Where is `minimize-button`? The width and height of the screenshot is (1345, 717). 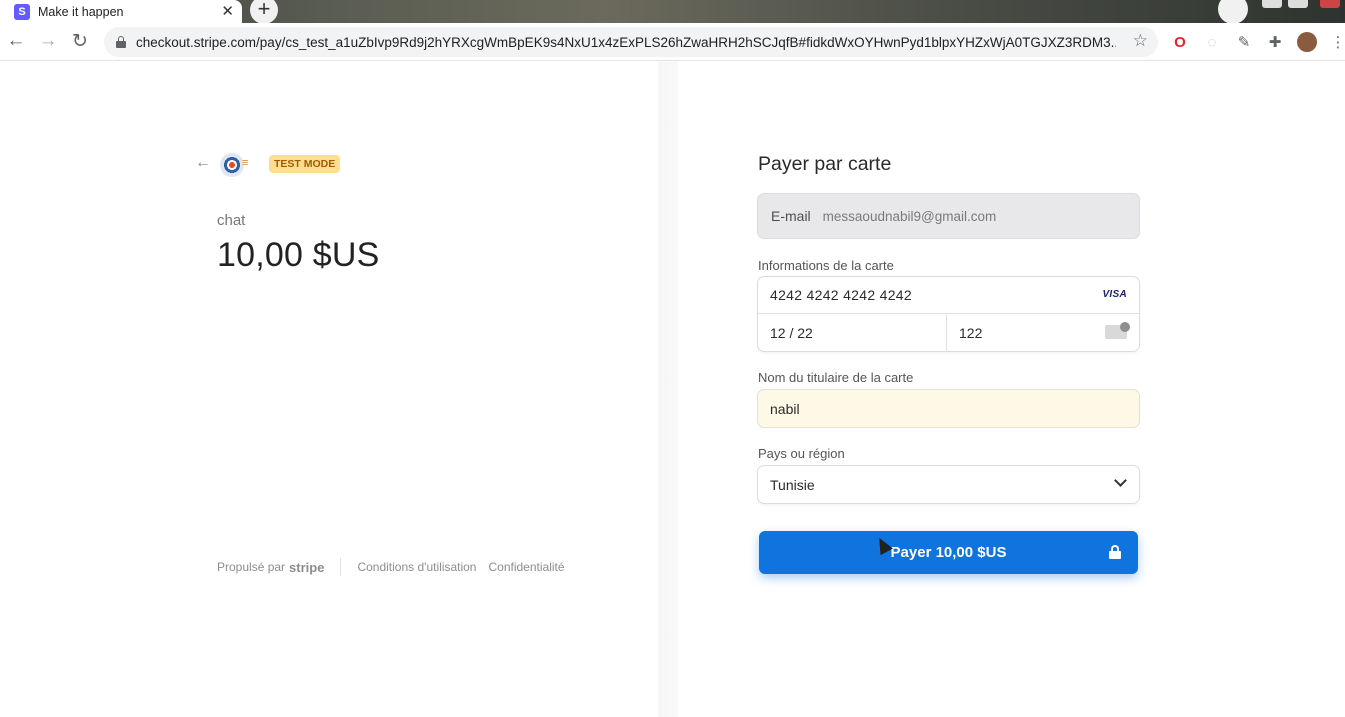 minimize-button is located at coordinates (1272, 4).